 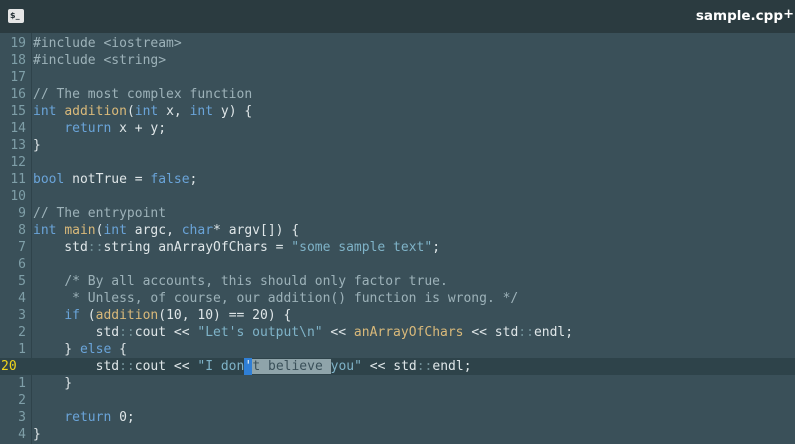 I want to click on code-line: 14 return x + y;, so click(x=397, y=128).